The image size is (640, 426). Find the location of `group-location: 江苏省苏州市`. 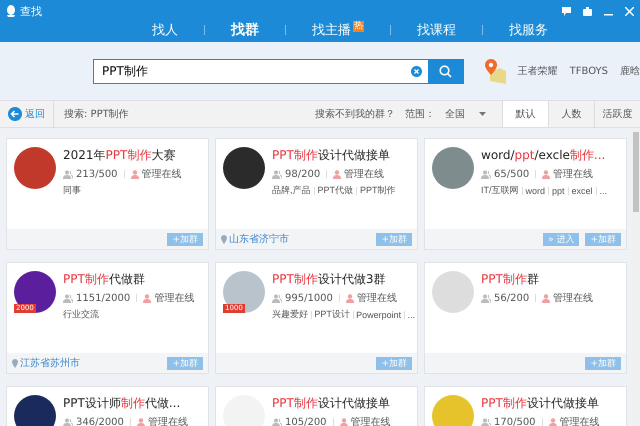

group-location: 江苏省苏州市 is located at coordinates (50, 363).